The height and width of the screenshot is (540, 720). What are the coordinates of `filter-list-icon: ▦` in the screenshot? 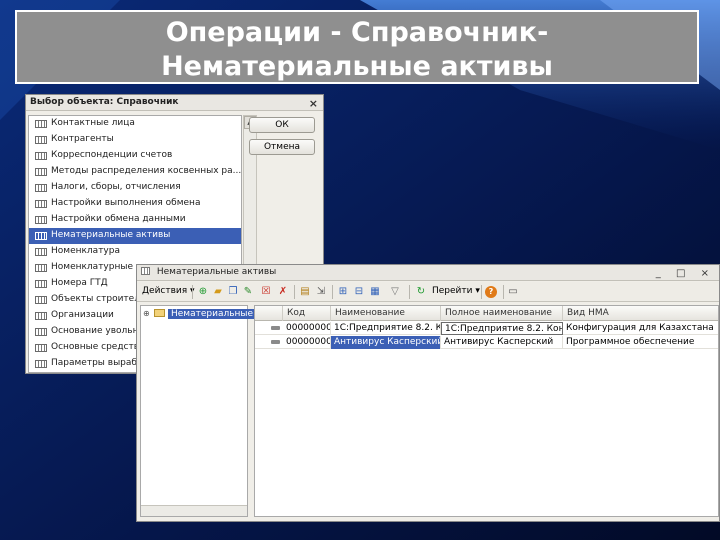 It's located at (375, 292).